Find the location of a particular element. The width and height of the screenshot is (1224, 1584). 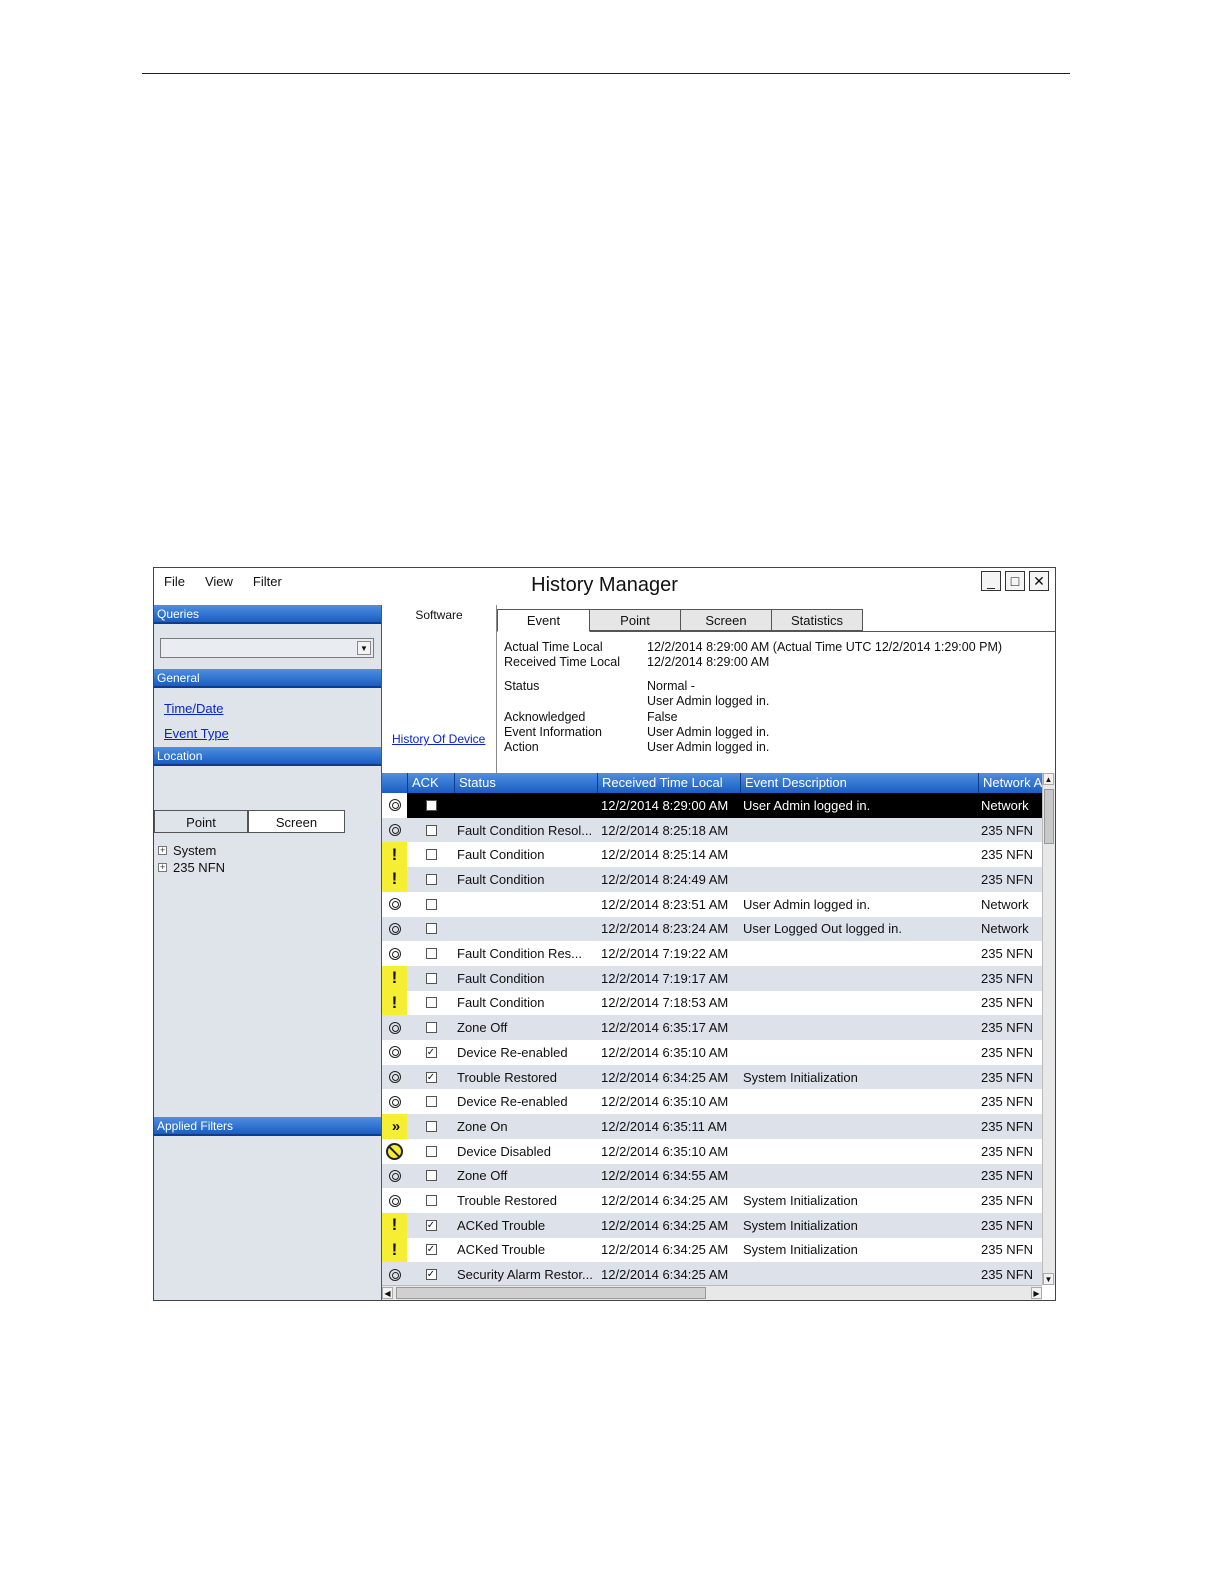

table-row: Zone Off 12/2/2014 6:34:55 AM 235 NFN is located at coordinates (712, 1176).